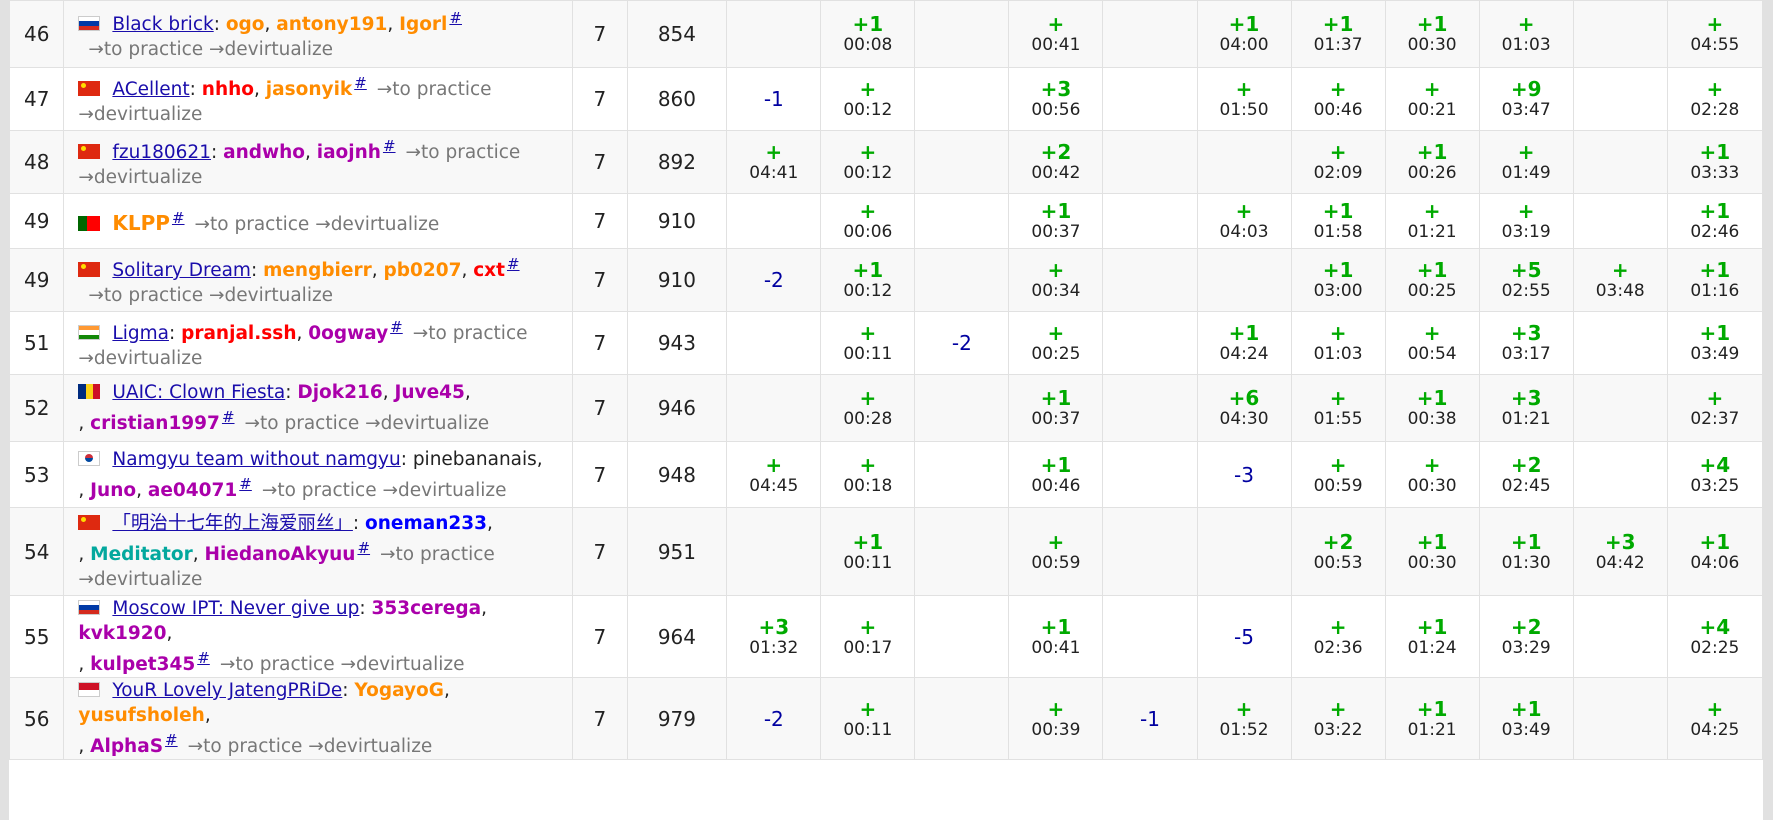 The width and height of the screenshot is (1773, 820). Describe the element at coordinates (264, 152) in the screenshot. I see `member-link: andwho` at that location.